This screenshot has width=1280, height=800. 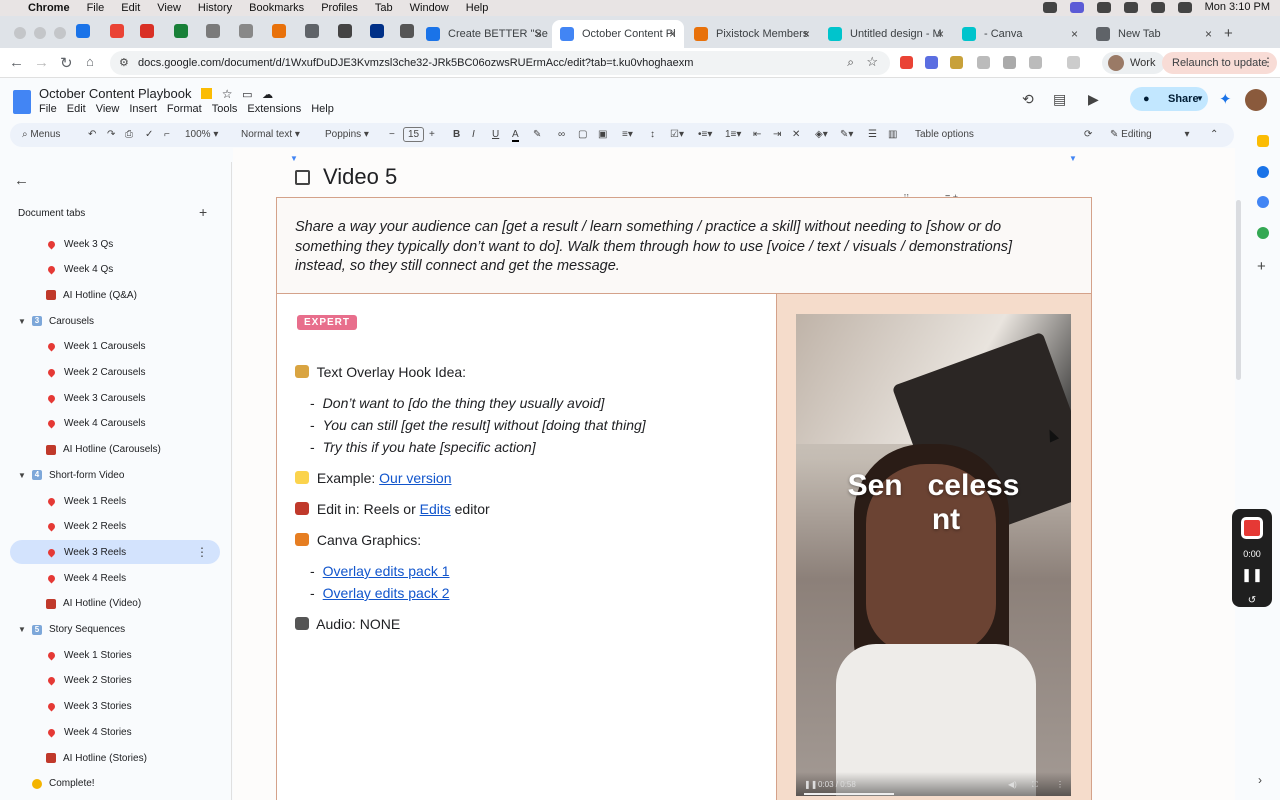 I want to click on cell-fill-icon: ◈▾, so click(x=821, y=134).